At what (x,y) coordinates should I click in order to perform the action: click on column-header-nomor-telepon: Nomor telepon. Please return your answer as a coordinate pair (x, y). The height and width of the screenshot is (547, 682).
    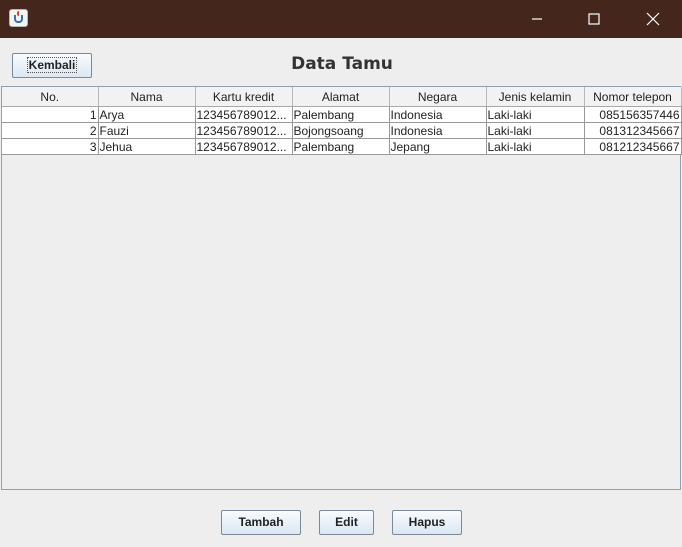
    Looking at the image, I should click on (633, 97).